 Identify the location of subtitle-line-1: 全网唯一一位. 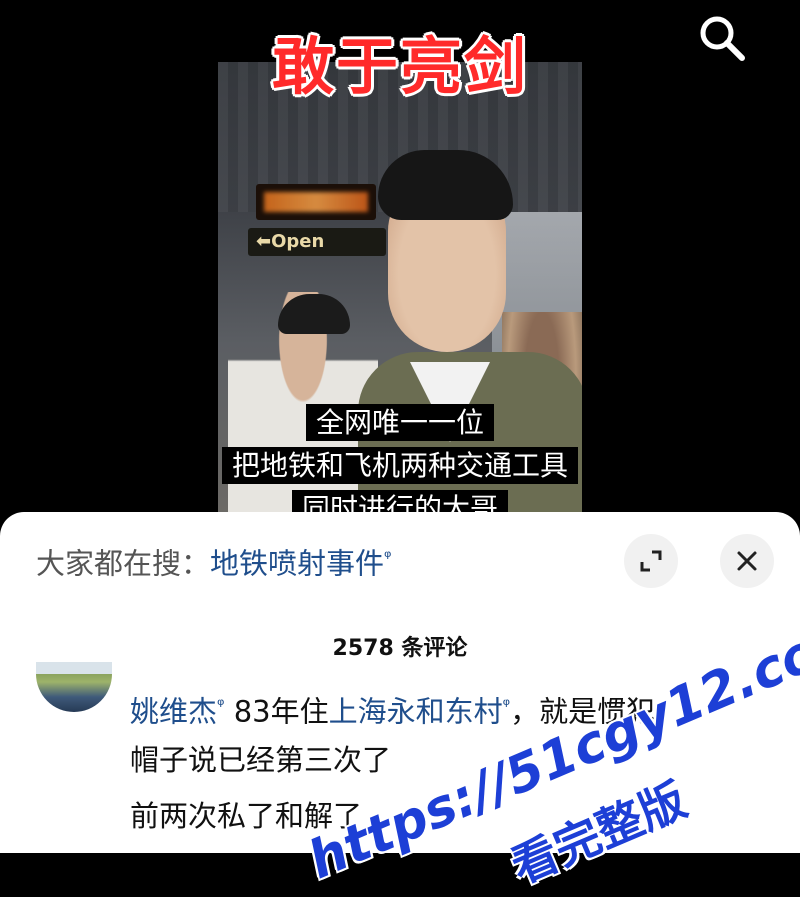
(400, 422).